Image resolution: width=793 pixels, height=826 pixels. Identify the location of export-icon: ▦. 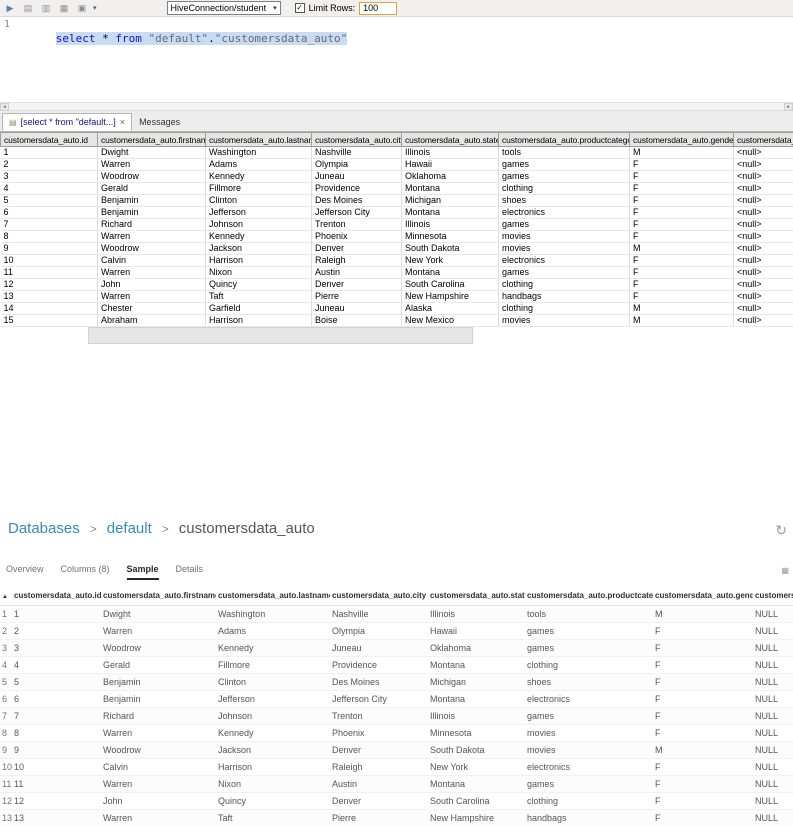
(785, 570).